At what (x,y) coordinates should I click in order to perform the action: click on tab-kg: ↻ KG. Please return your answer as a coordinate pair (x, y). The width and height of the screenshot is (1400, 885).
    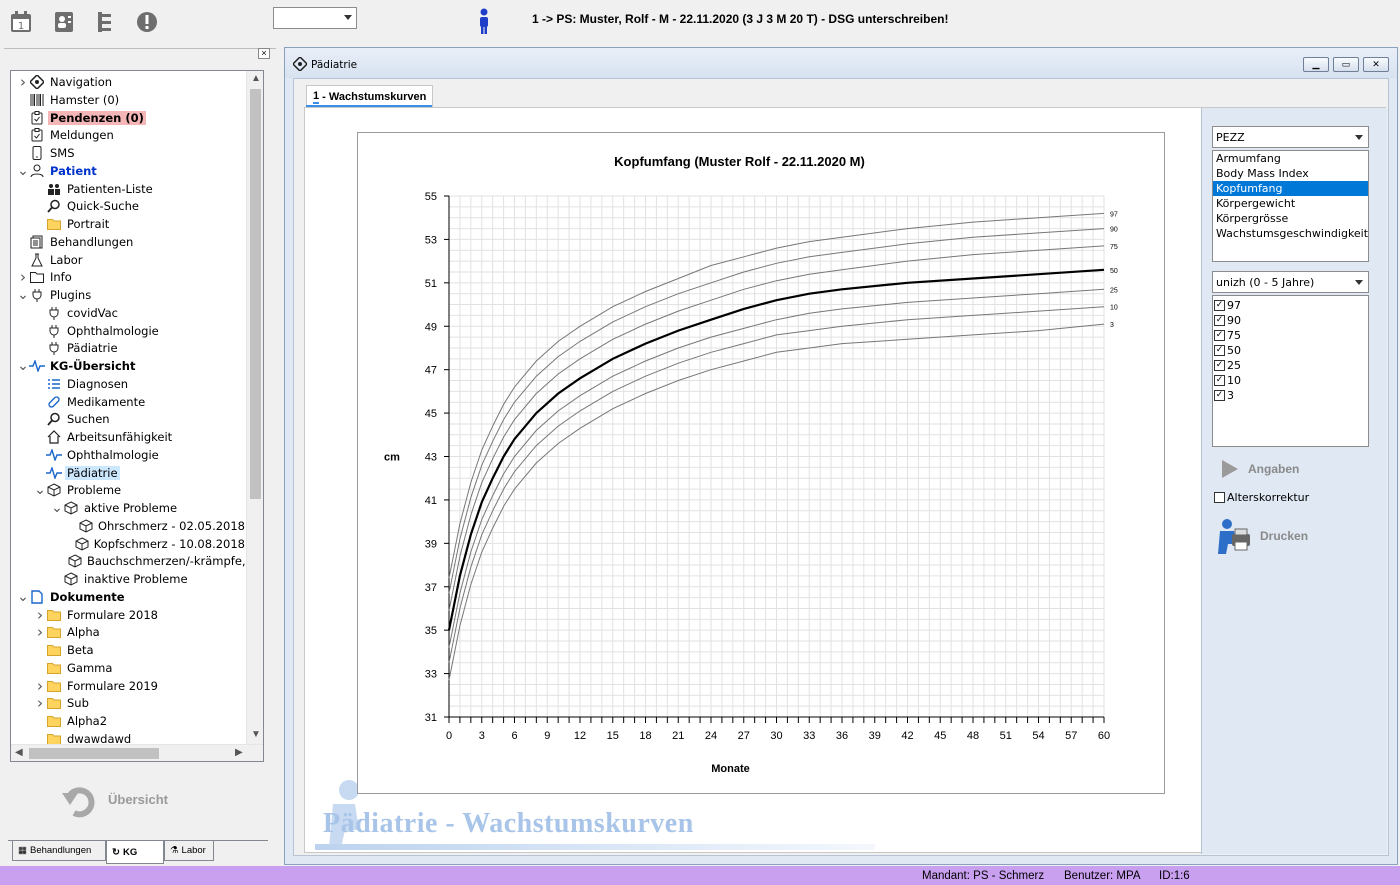
    Looking at the image, I should click on (135, 852).